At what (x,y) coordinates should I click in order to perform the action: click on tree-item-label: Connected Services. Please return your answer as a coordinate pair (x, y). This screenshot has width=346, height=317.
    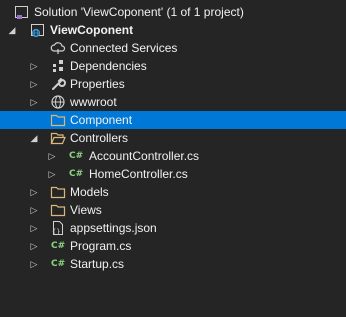
    Looking at the image, I should click on (124, 48).